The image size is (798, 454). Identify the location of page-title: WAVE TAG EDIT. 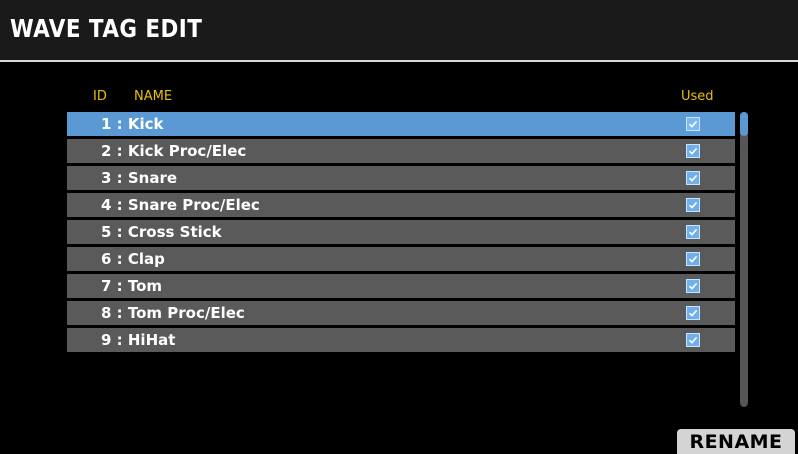
(106, 28).